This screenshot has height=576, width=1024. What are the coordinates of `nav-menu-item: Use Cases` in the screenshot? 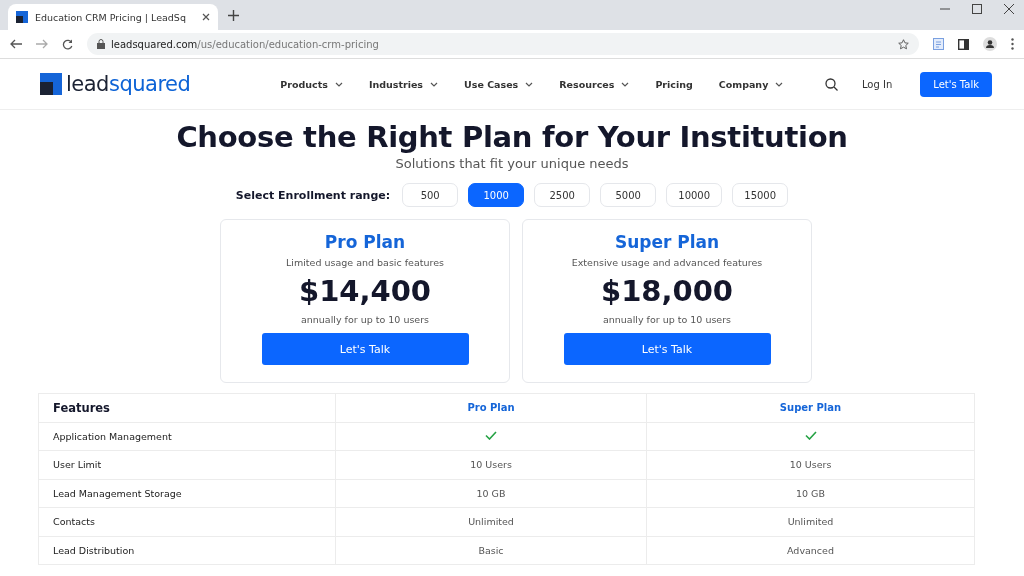 It's located at (499, 84).